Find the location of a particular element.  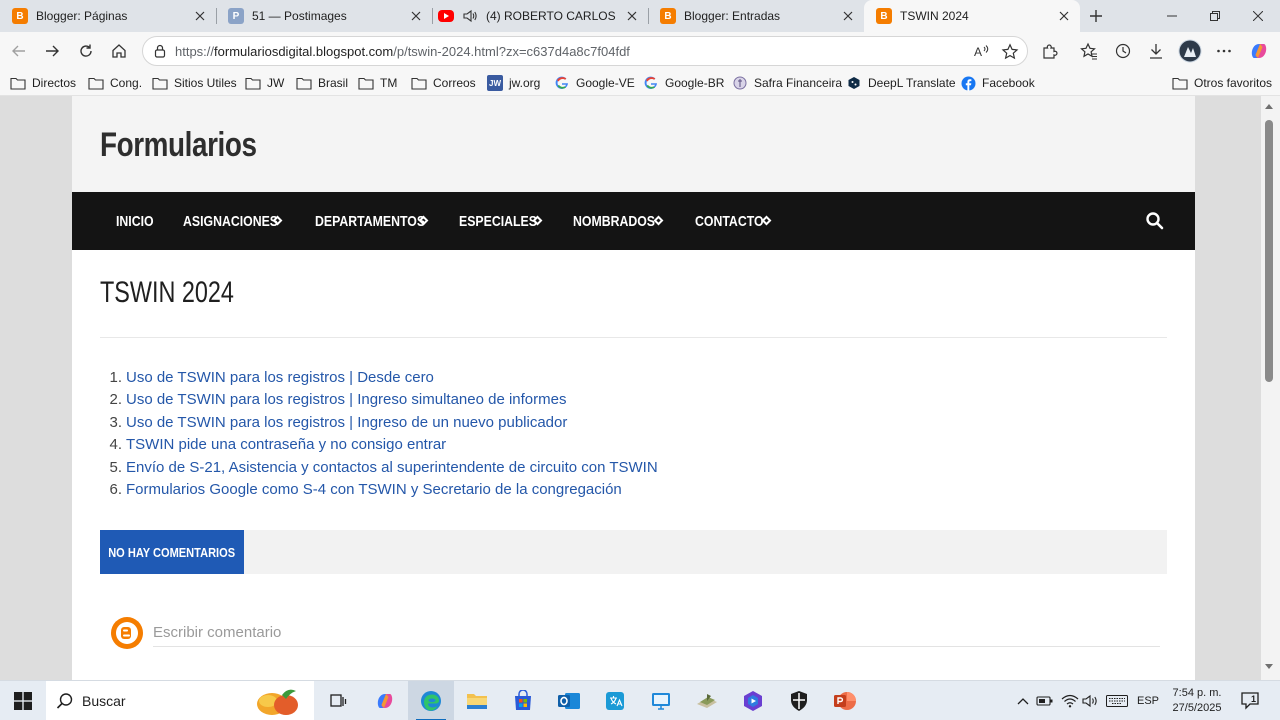

browser-tab: B Blogger: Páginas is located at coordinates (108, 16).